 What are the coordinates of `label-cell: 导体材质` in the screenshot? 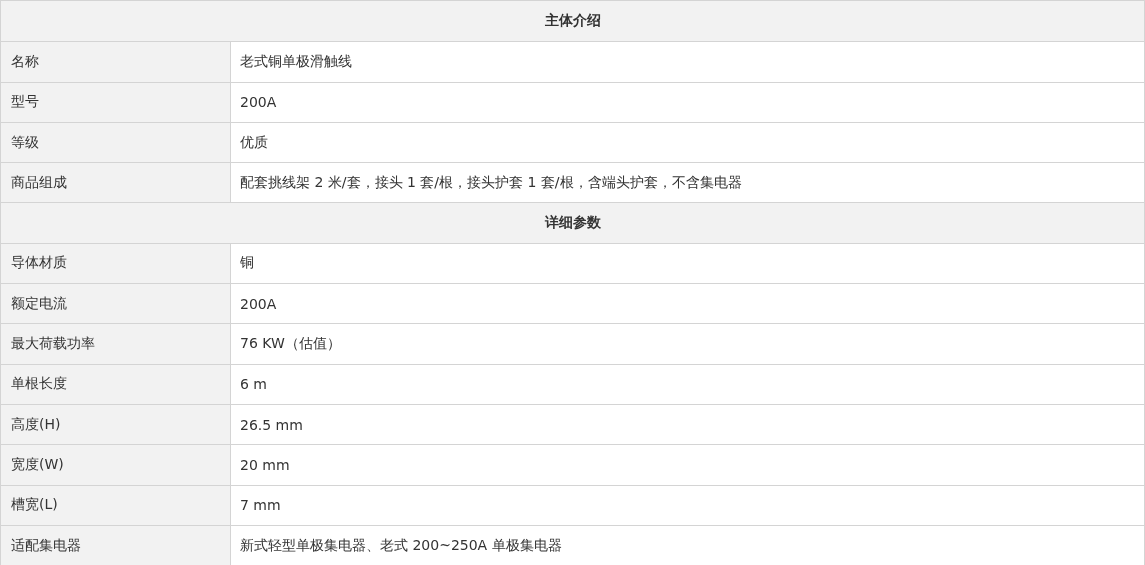 It's located at (116, 263).